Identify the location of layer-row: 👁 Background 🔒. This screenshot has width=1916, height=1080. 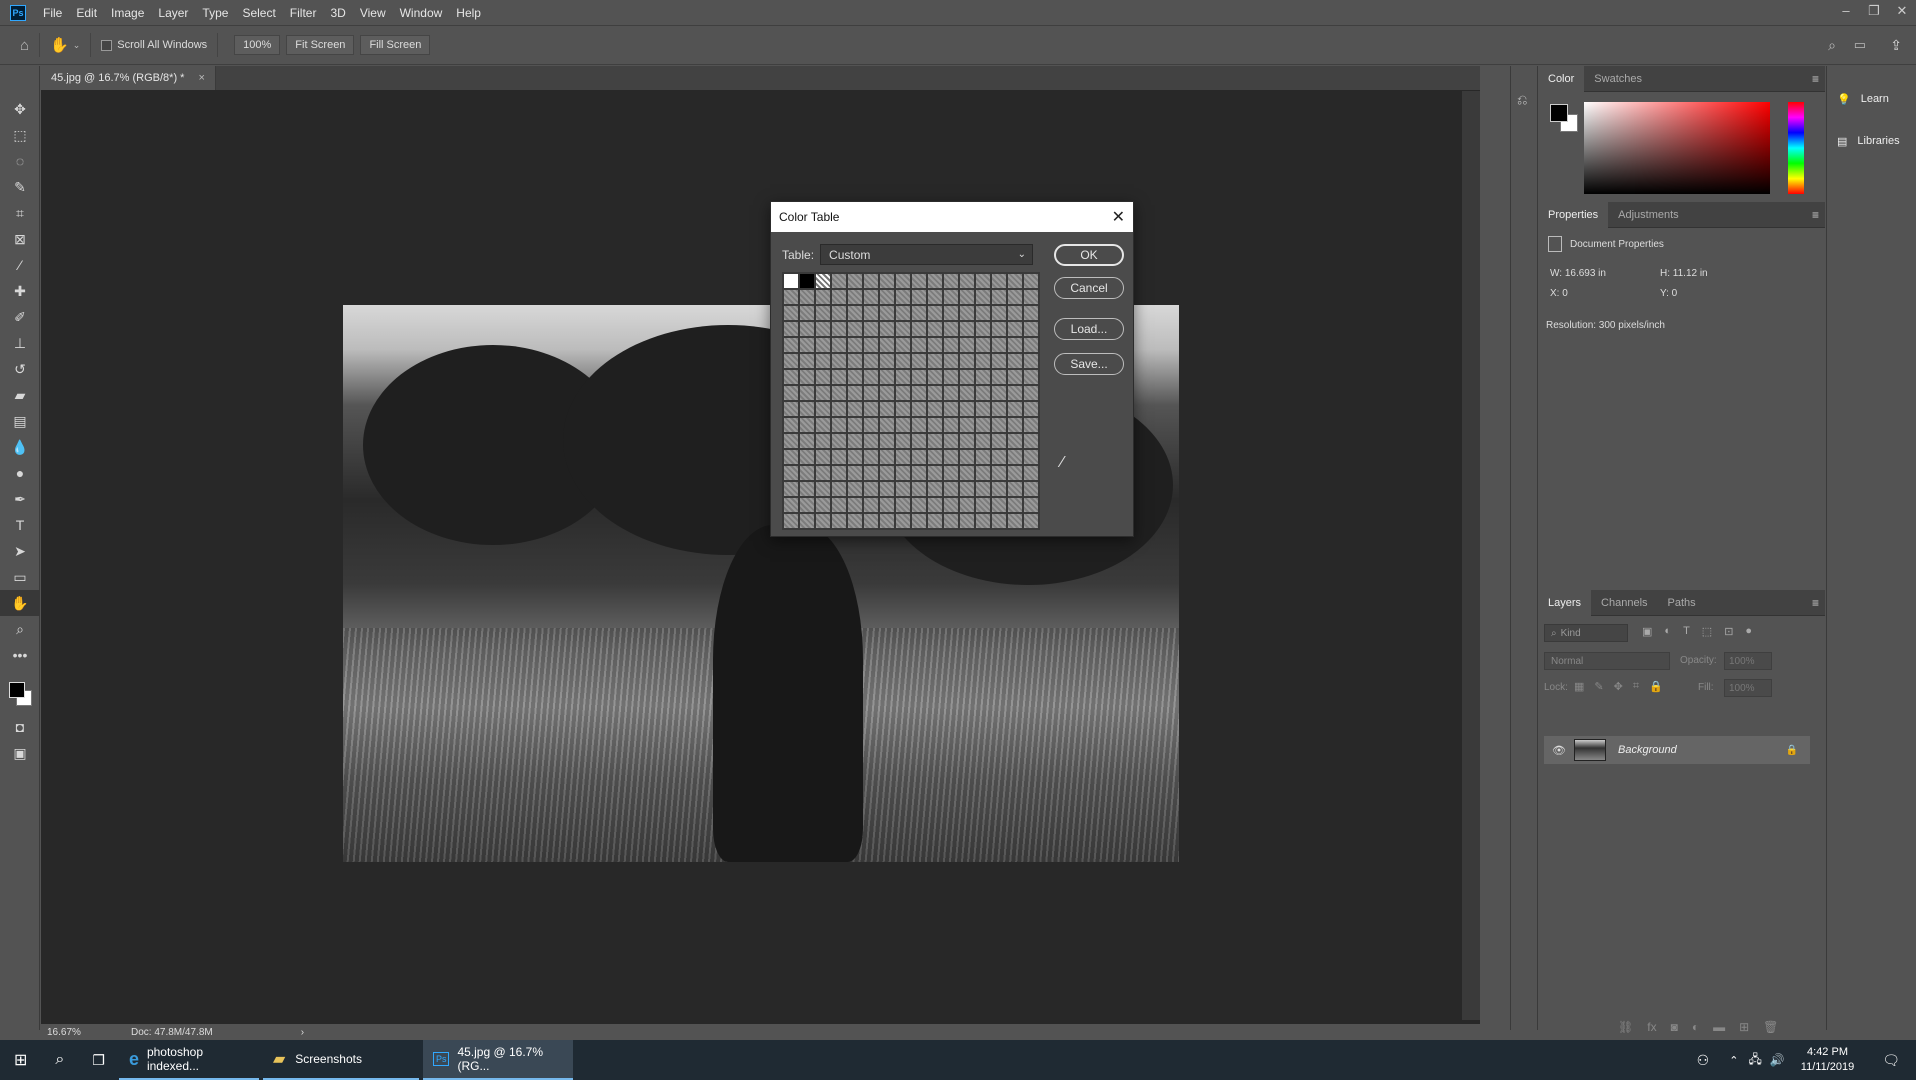
(1677, 750).